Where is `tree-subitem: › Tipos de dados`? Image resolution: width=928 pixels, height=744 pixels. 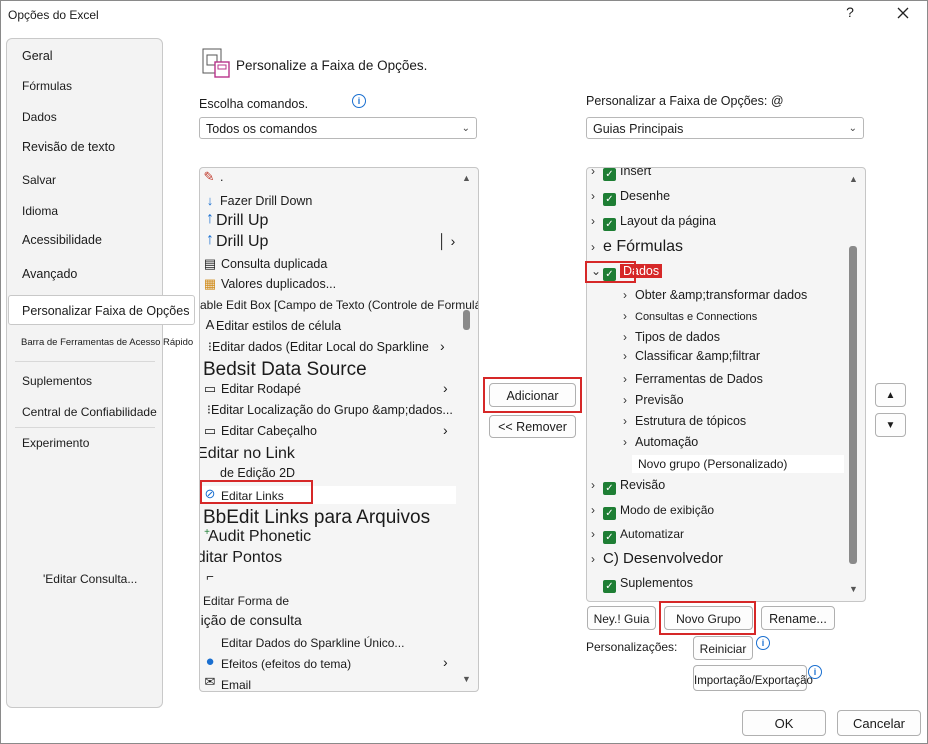
tree-subitem: › Tipos de dados is located at coordinates (671, 337).